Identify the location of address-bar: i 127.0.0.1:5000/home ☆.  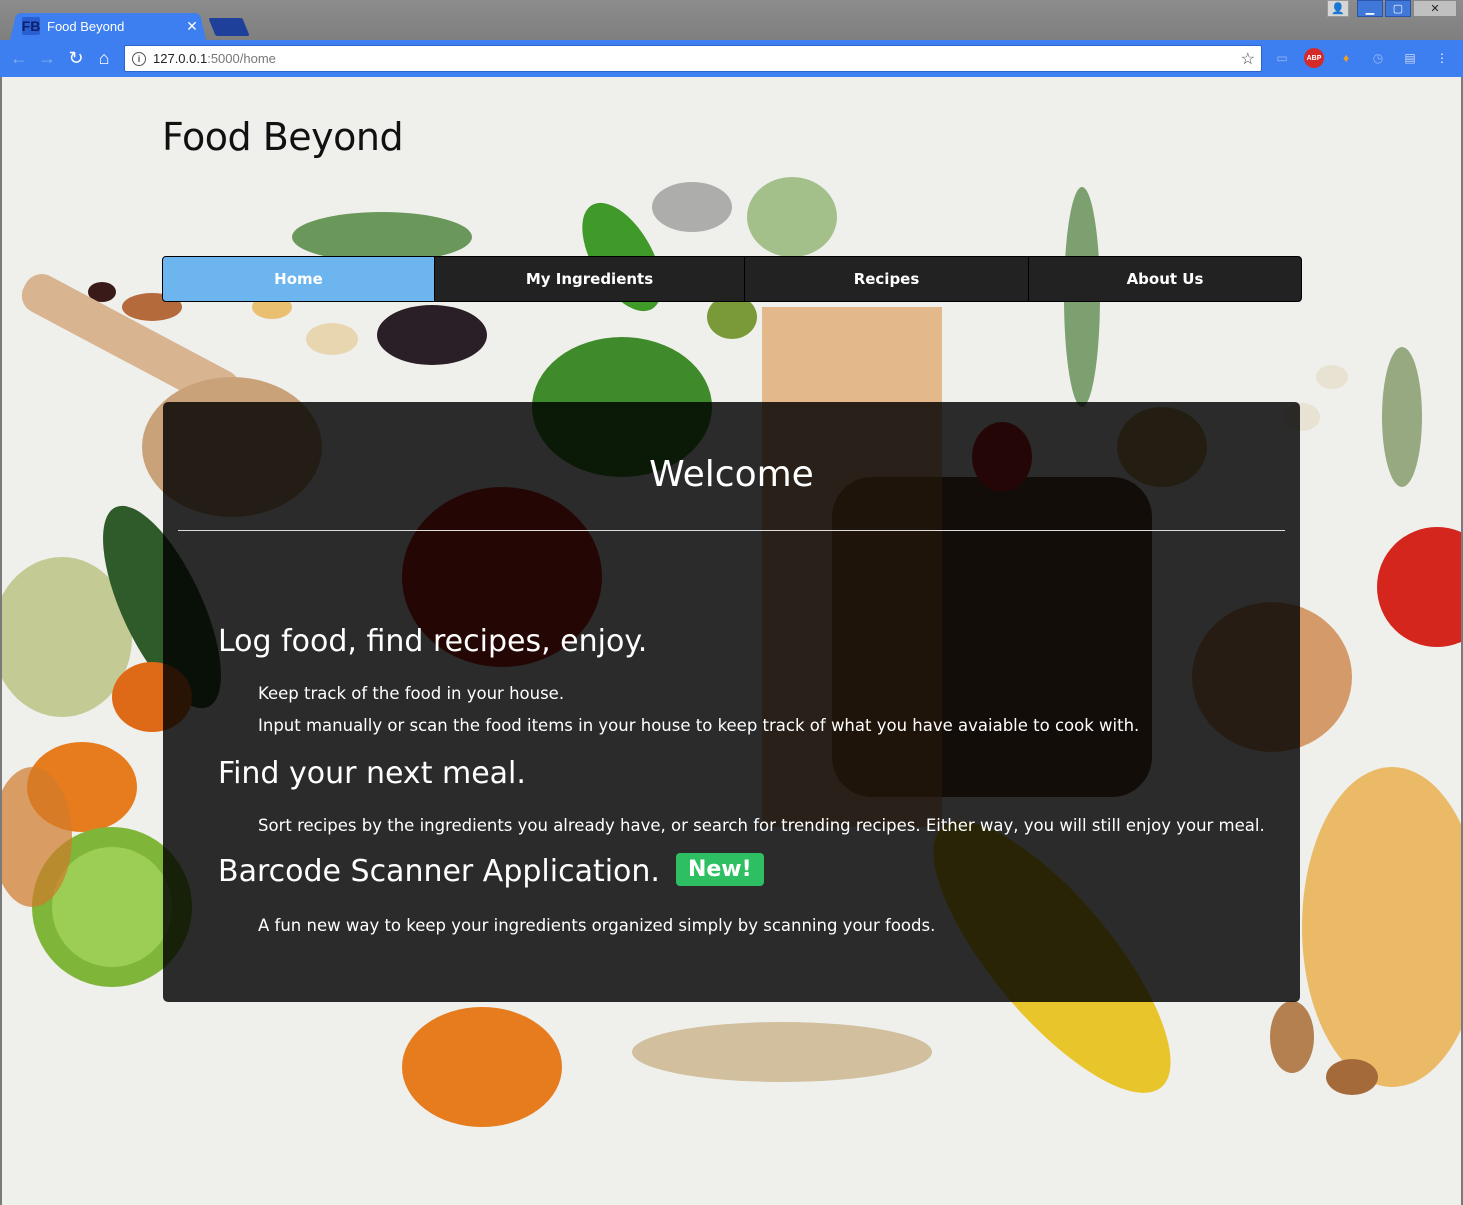
(693, 58).